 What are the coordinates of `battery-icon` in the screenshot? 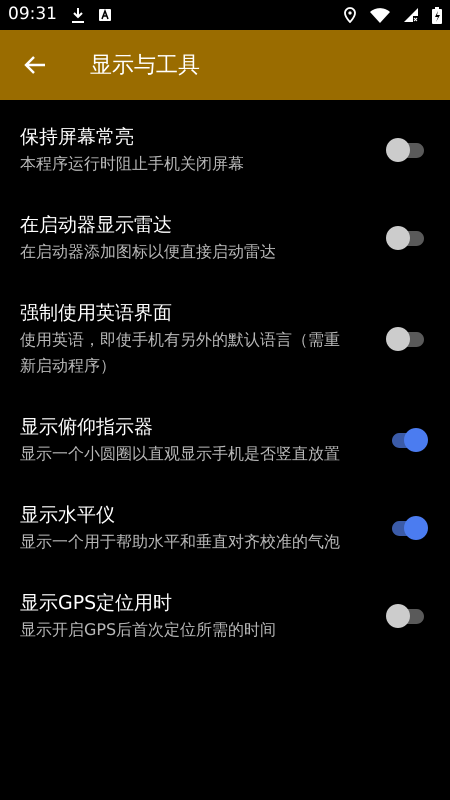 It's located at (437, 15).